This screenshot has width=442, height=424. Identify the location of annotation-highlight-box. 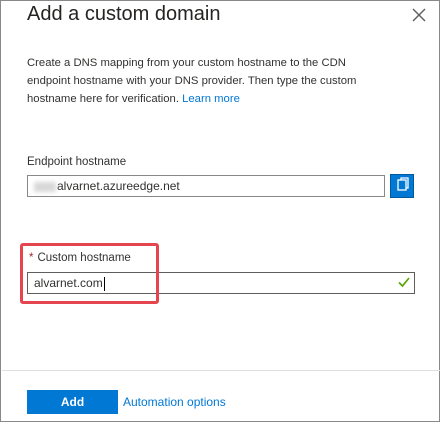
(89, 273).